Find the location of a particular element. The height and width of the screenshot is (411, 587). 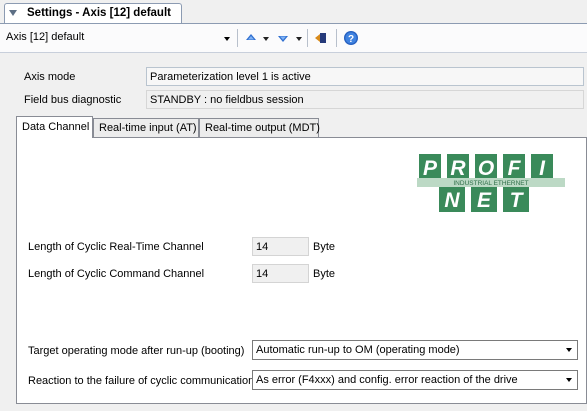

rt-channel-length-unit: Byte is located at coordinates (324, 247).